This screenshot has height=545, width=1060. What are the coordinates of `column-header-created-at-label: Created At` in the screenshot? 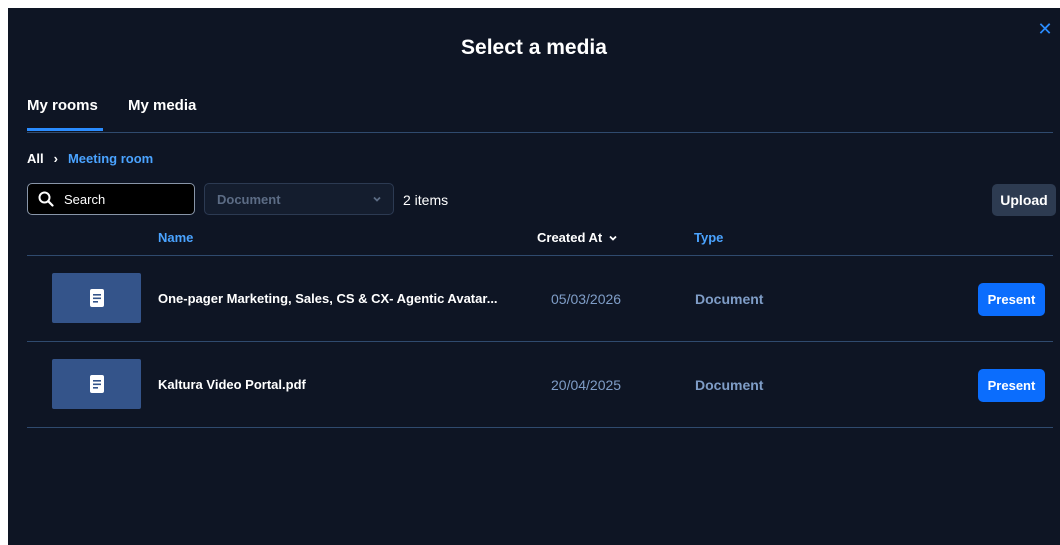 It's located at (570, 237).